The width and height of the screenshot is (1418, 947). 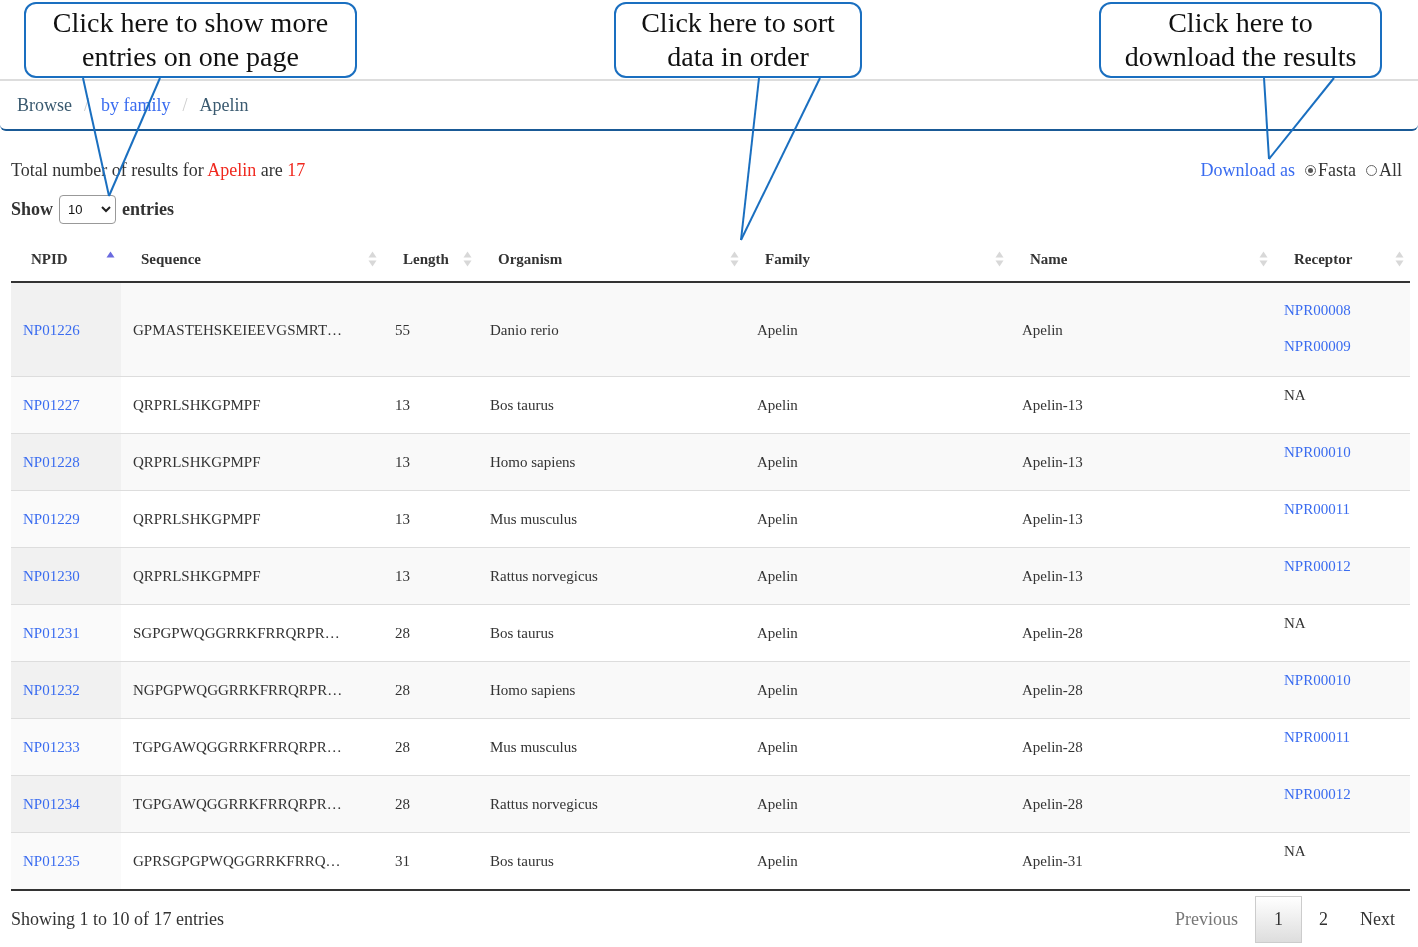 What do you see at coordinates (51, 329) in the screenshot?
I see `npid-link: NP01226` at bounding box center [51, 329].